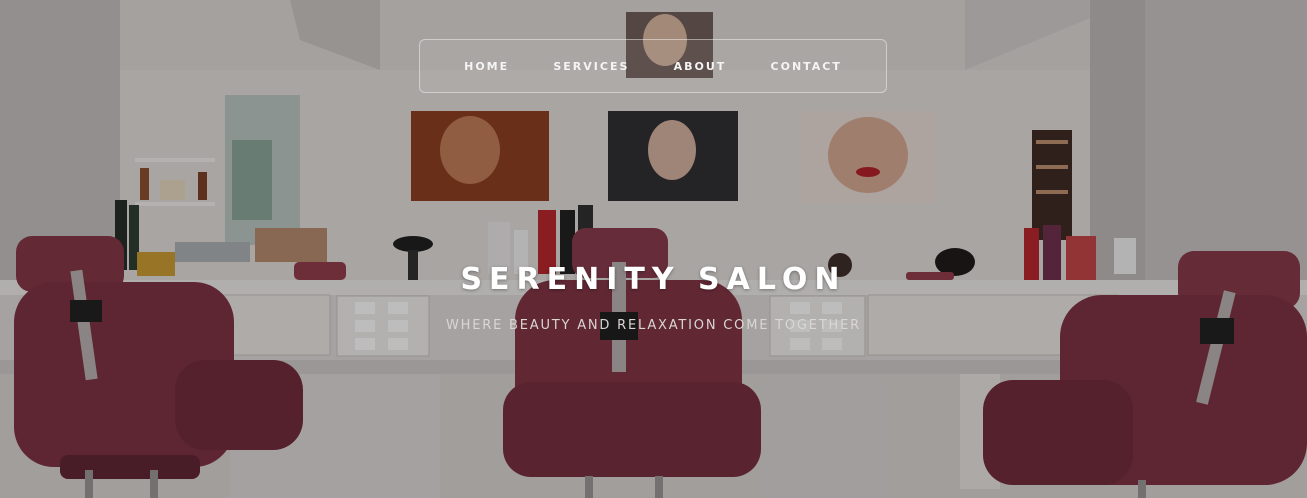  Describe the element at coordinates (653, 279) in the screenshot. I see `hero-title: SERENITY SALON` at that location.